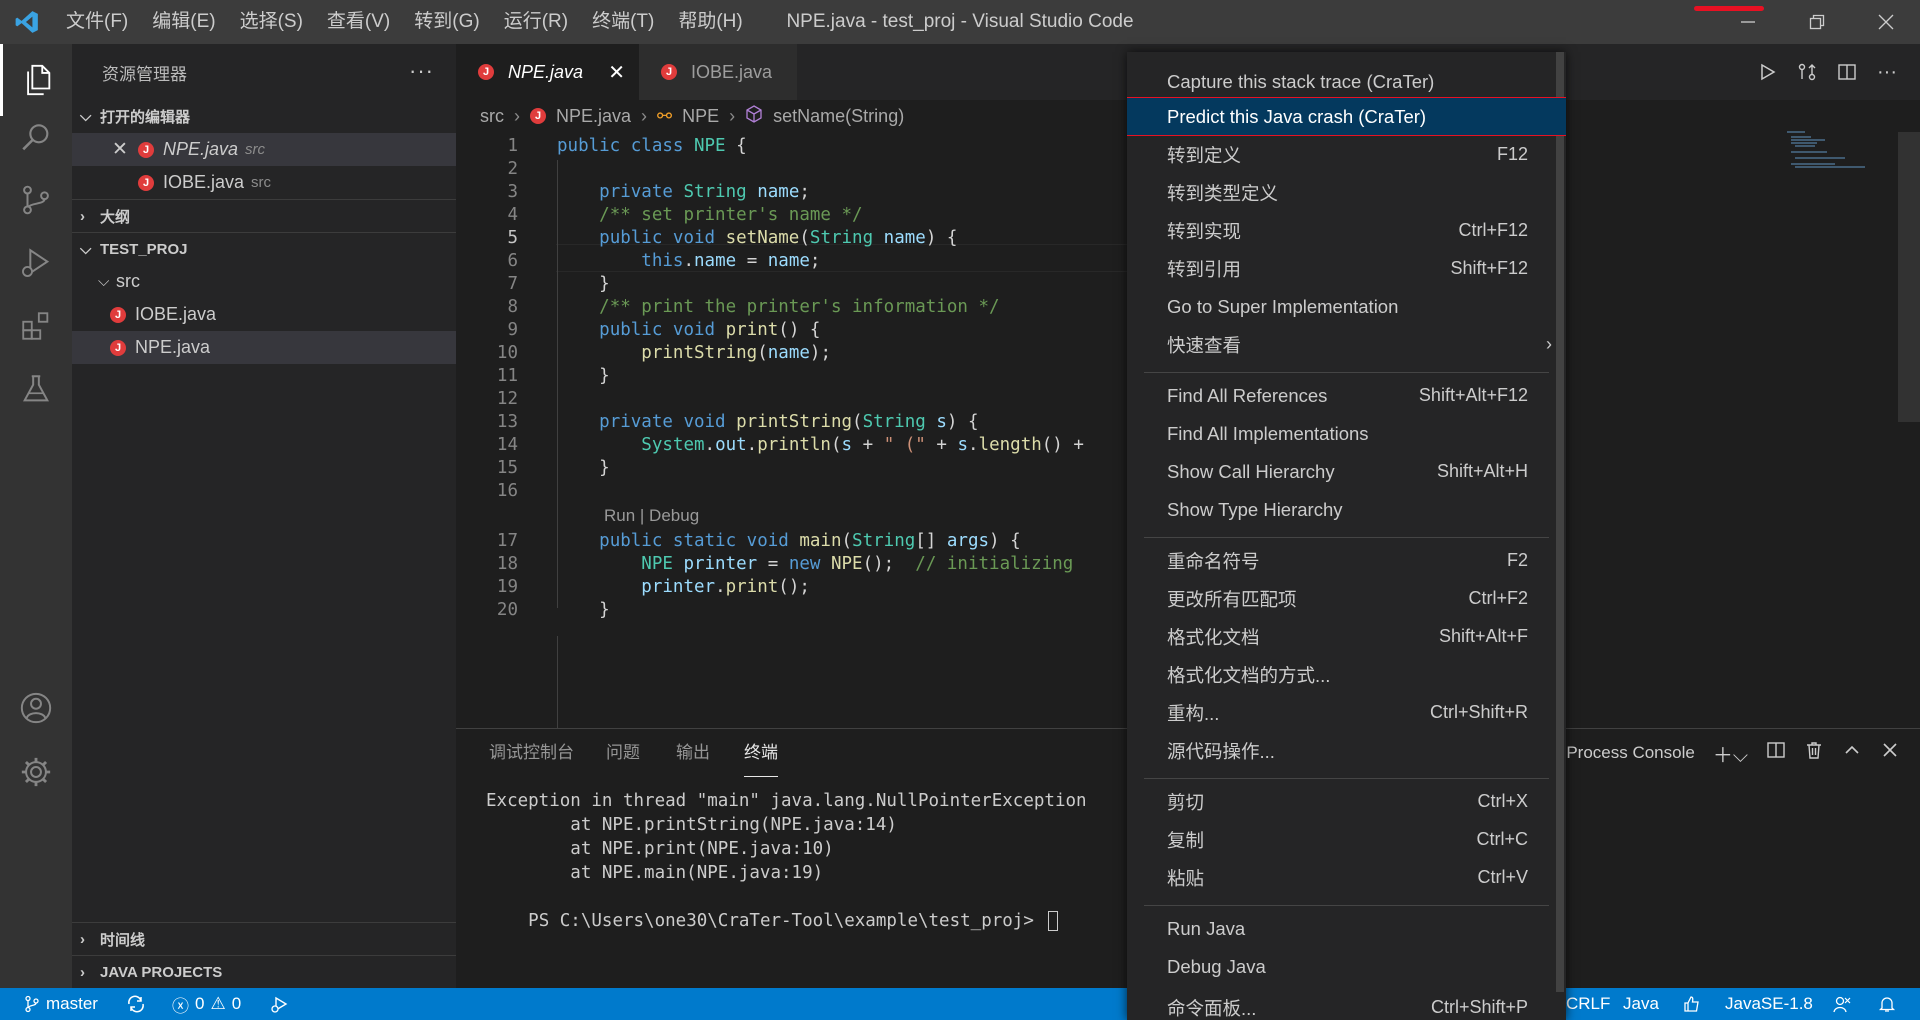 This screenshot has width=1920, height=1020. What do you see at coordinates (492, 116) in the screenshot?
I see `breadcrumb-src: src` at bounding box center [492, 116].